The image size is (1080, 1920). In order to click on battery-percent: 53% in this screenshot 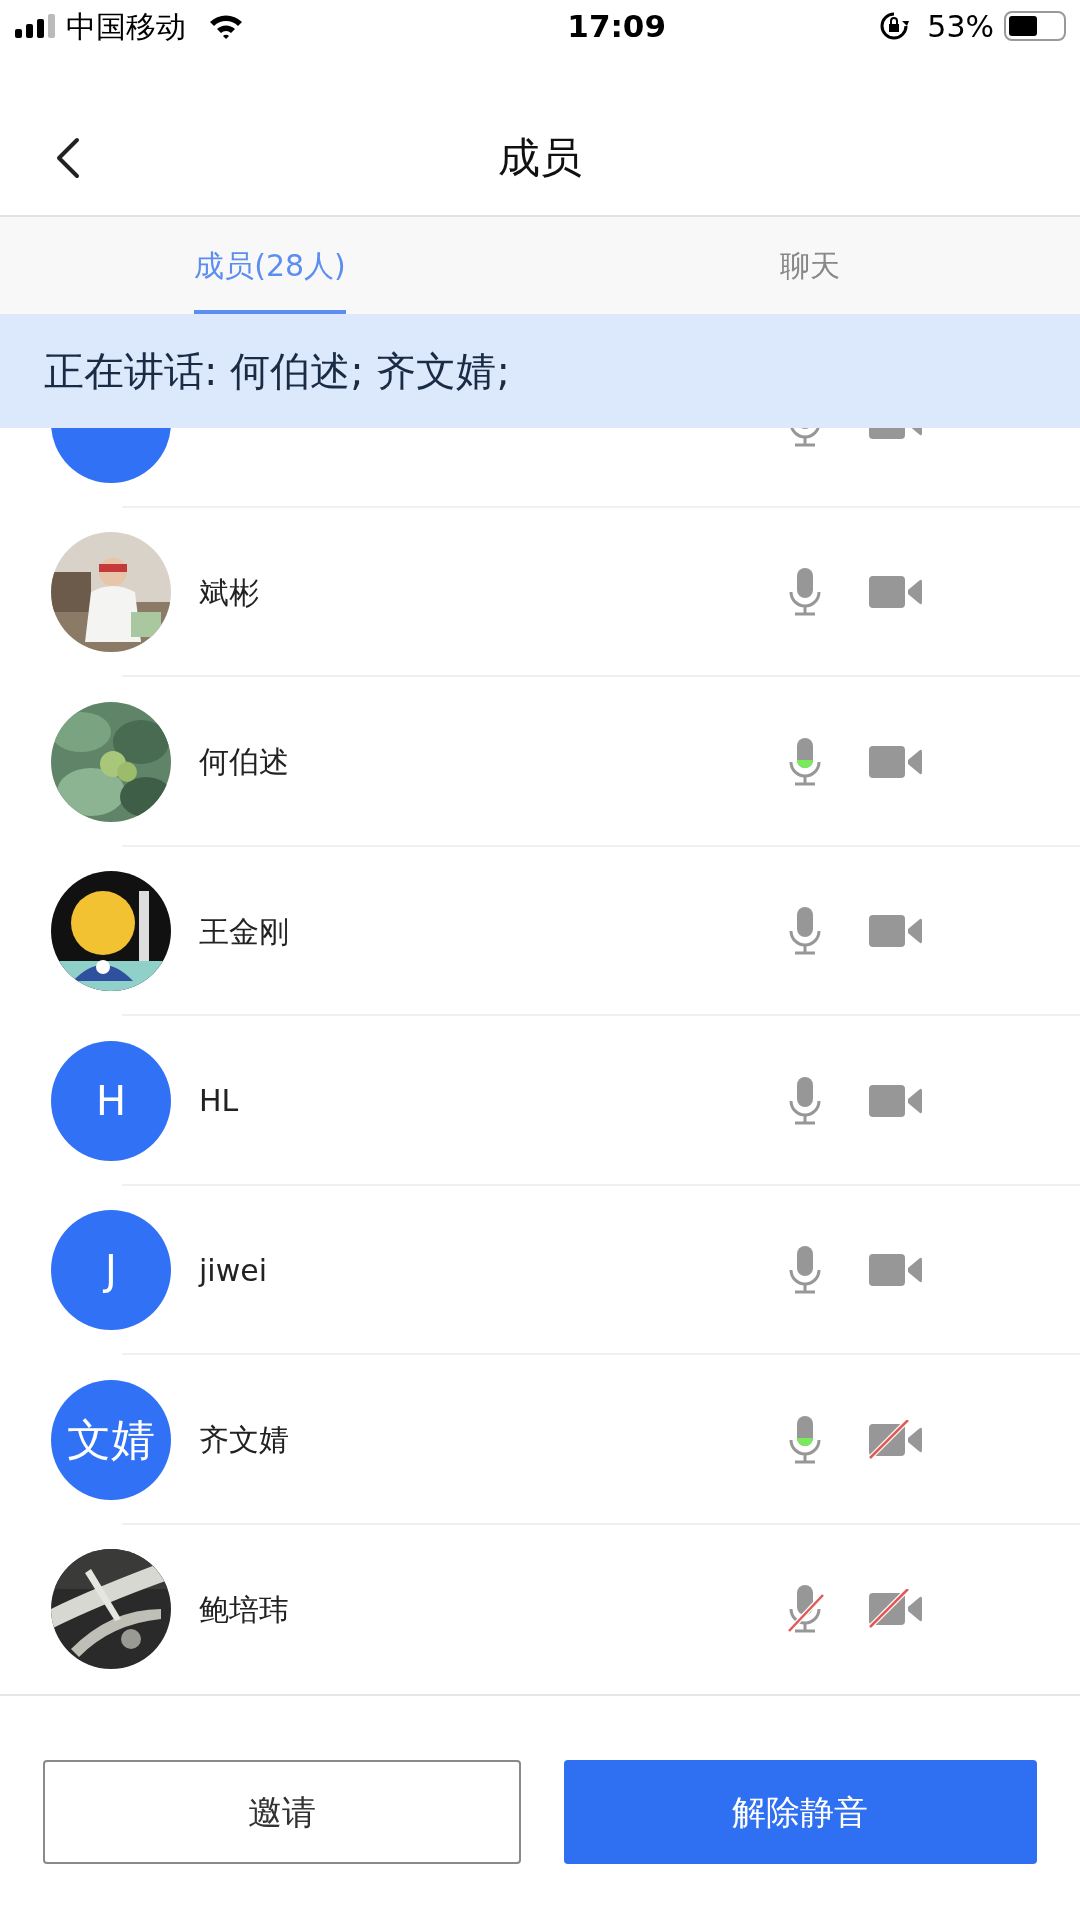, I will do `click(960, 26)`.